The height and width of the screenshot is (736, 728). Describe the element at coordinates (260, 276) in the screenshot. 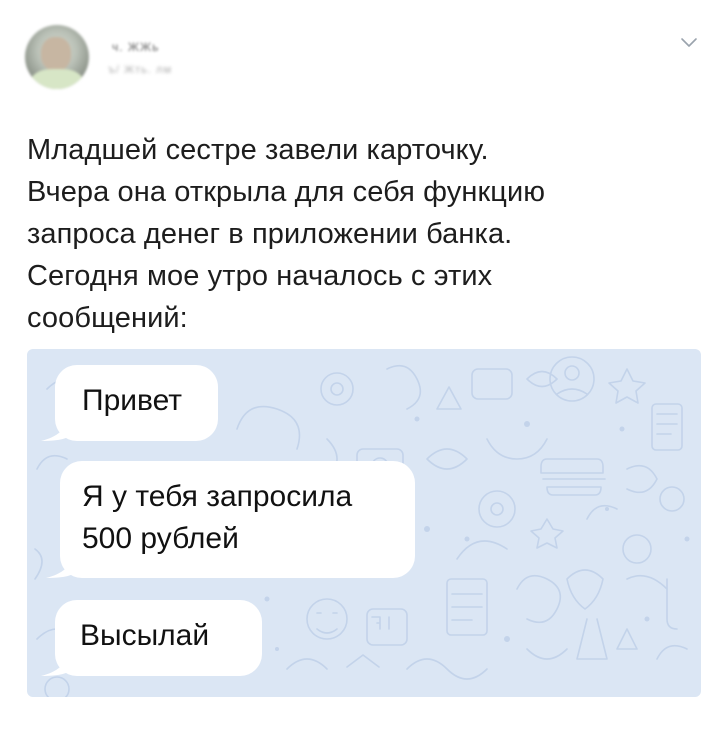

I see `tweet-text-line: Сегодня мое утро началось с этих` at that location.